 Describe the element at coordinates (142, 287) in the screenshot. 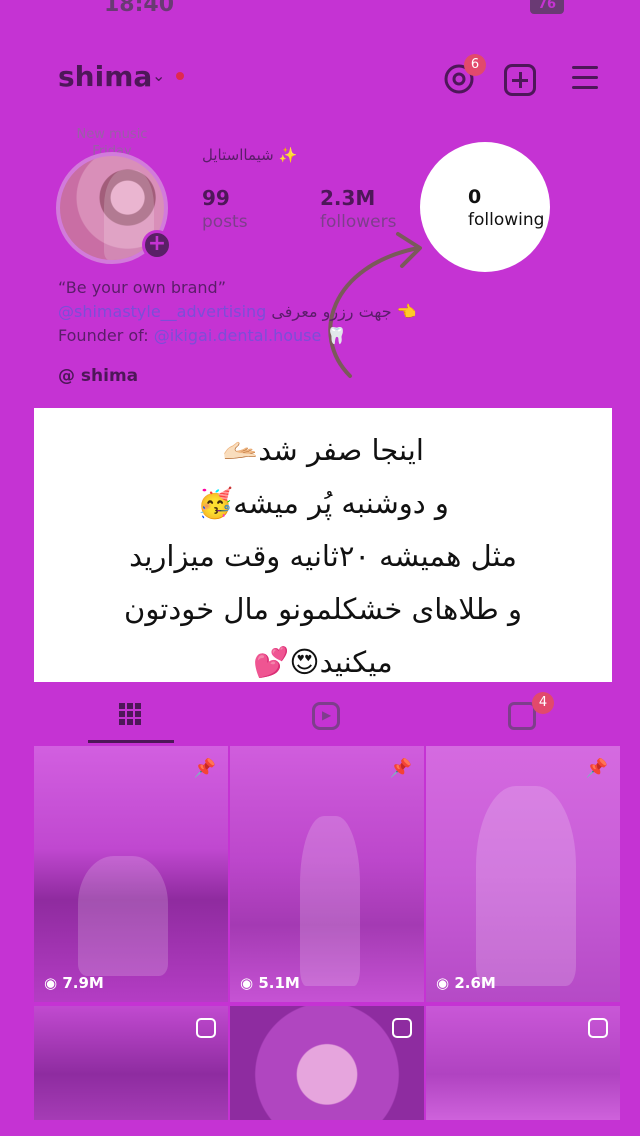

I see `bio-line-1: “Be your own brand”` at that location.